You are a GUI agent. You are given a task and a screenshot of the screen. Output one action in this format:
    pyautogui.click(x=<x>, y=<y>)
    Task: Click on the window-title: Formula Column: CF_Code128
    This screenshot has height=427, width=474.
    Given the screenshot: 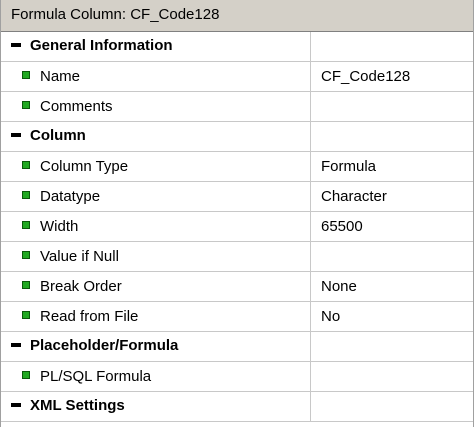 What is the action you would take?
    pyautogui.click(x=115, y=14)
    